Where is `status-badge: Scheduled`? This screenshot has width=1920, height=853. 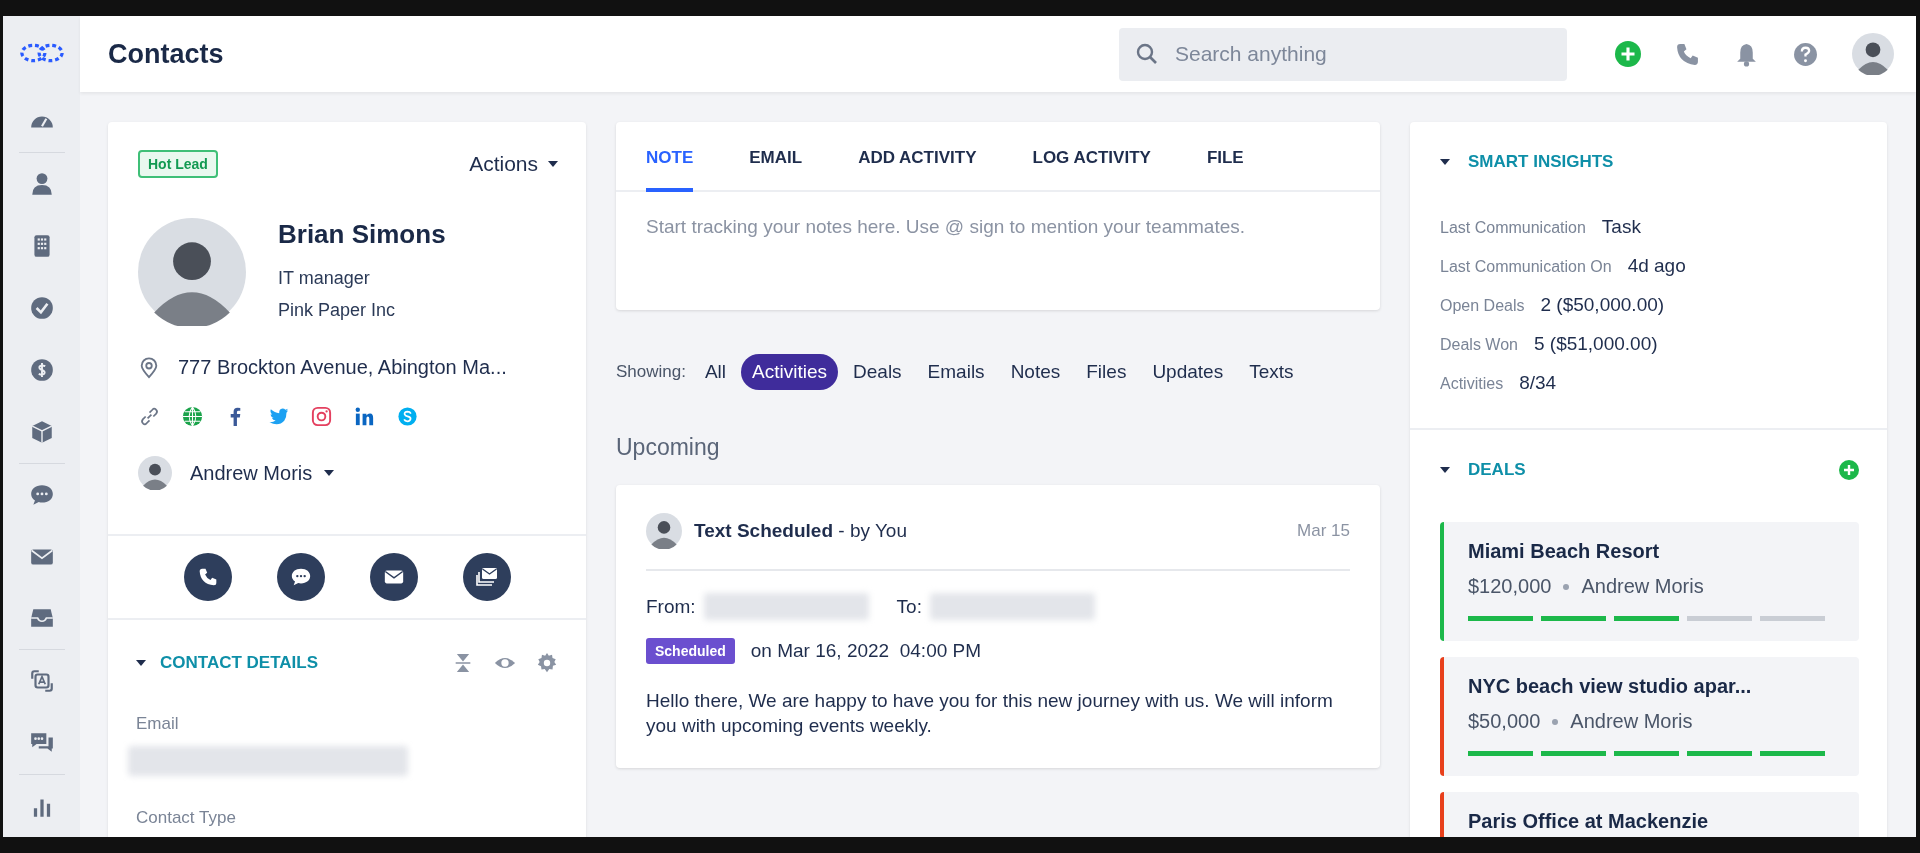 status-badge: Scheduled is located at coordinates (690, 651).